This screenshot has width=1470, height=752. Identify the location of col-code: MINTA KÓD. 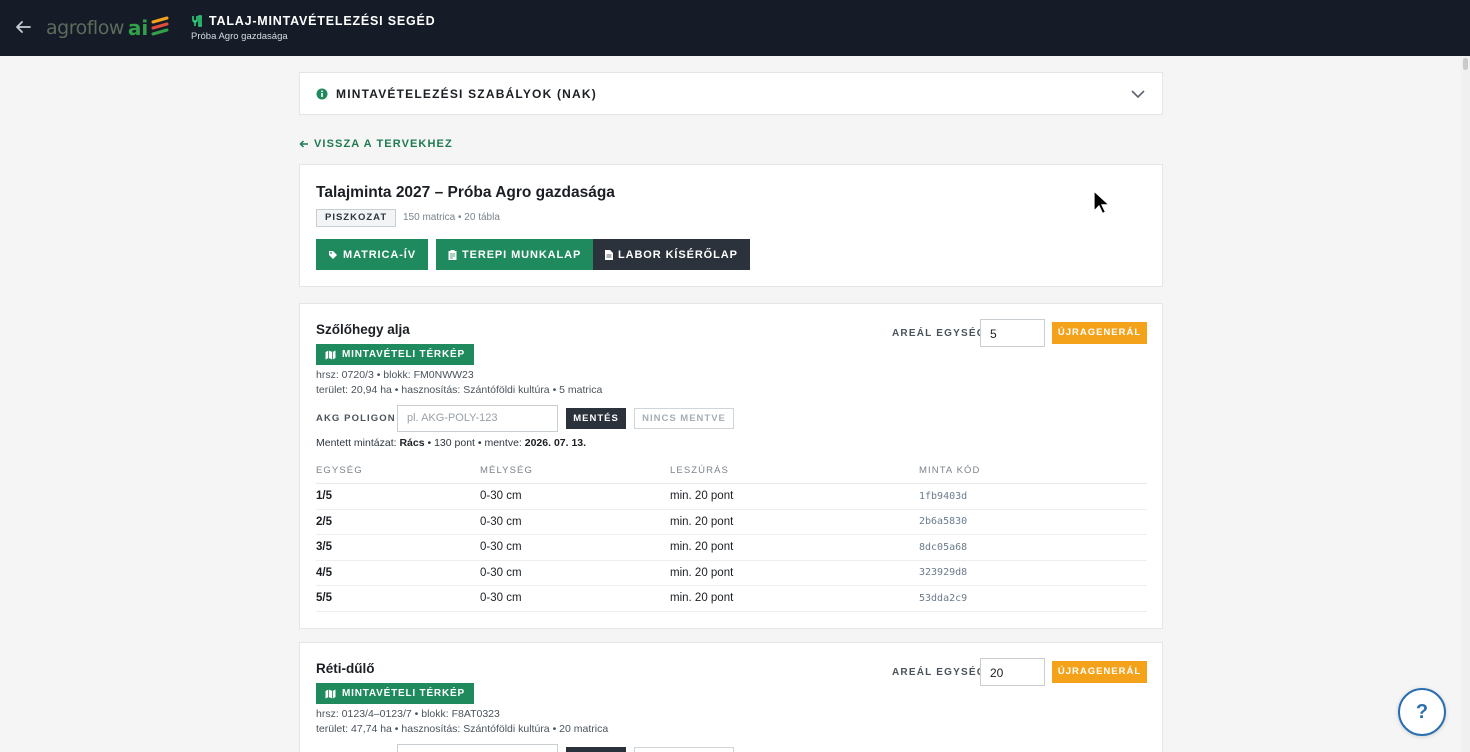
(950, 470).